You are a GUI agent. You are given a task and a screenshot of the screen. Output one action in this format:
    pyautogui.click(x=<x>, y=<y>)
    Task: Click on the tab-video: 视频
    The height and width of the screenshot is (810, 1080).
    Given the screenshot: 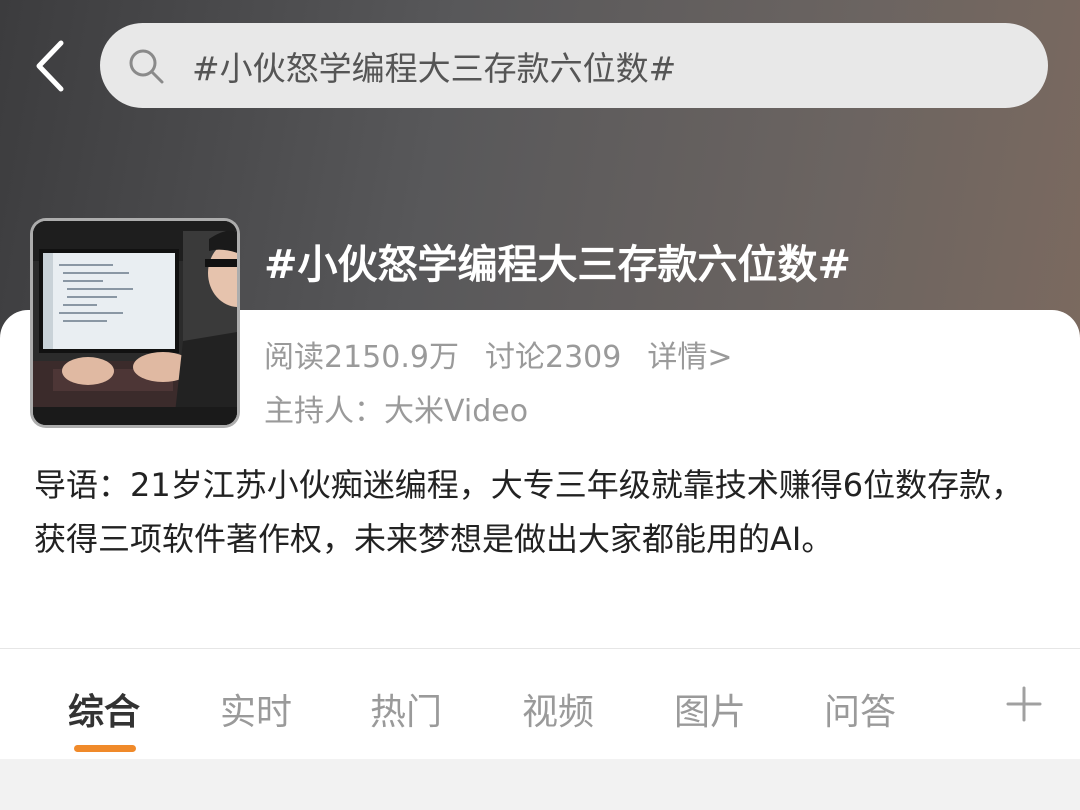 What is the action you would take?
    pyautogui.click(x=558, y=709)
    